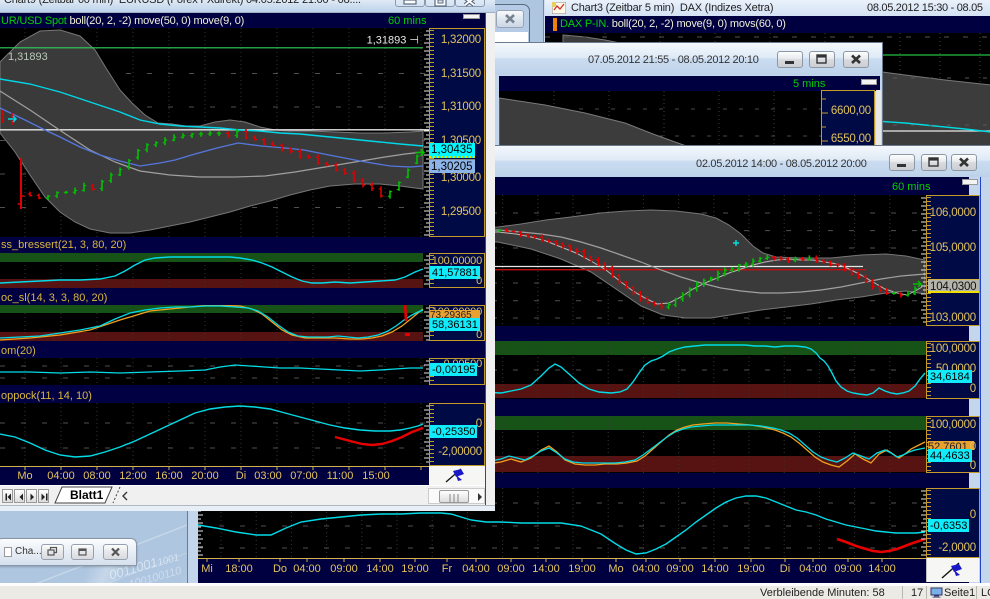 Image resolution: width=990 pixels, height=599 pixels. Describe the element at coordinates (393, 41) in the screenshot. I see `svg-text: 1,31893 ⊣` at that location.